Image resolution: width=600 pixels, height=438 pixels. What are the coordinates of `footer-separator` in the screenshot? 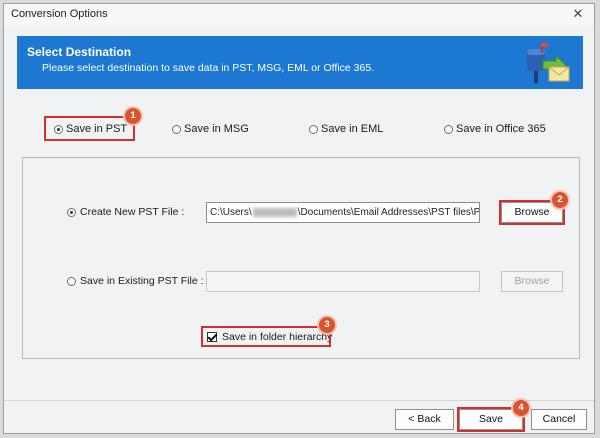 It's located at (299, 400).